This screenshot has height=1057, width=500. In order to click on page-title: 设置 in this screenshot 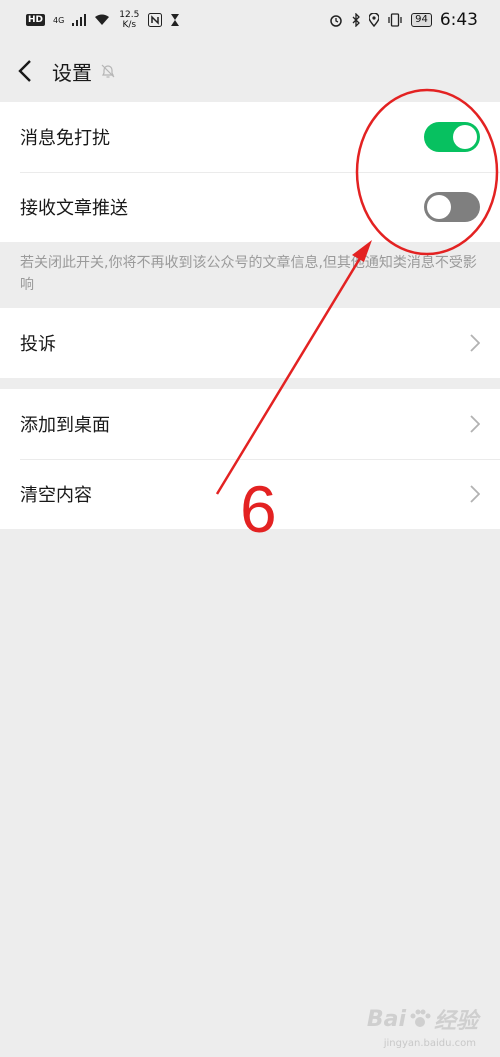, I will do `click(72, 72)`.